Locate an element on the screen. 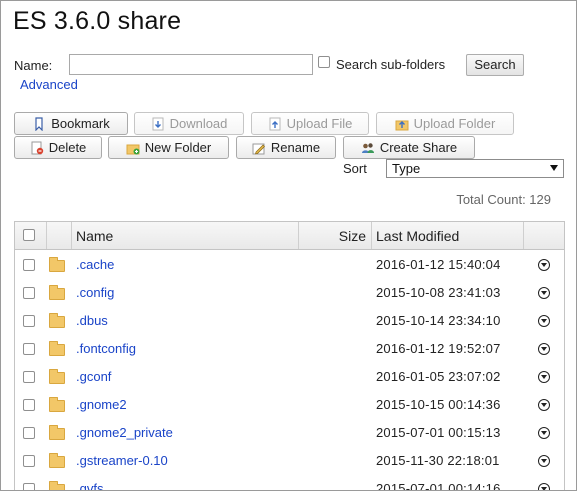 The width and height of the screenshot is (577, 491). upload-file-icon is located at coordinates (275, 124).